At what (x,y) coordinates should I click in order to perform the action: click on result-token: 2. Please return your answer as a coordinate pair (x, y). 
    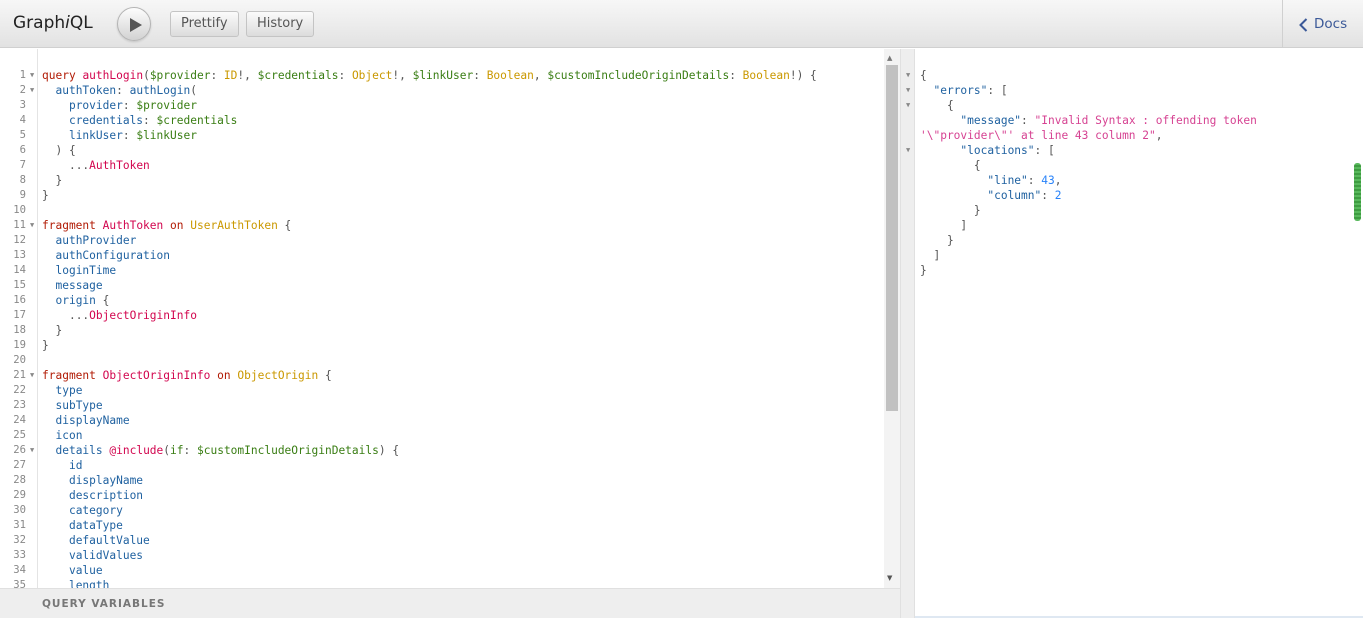
    Looking at the image, I should click on (1058, 195).